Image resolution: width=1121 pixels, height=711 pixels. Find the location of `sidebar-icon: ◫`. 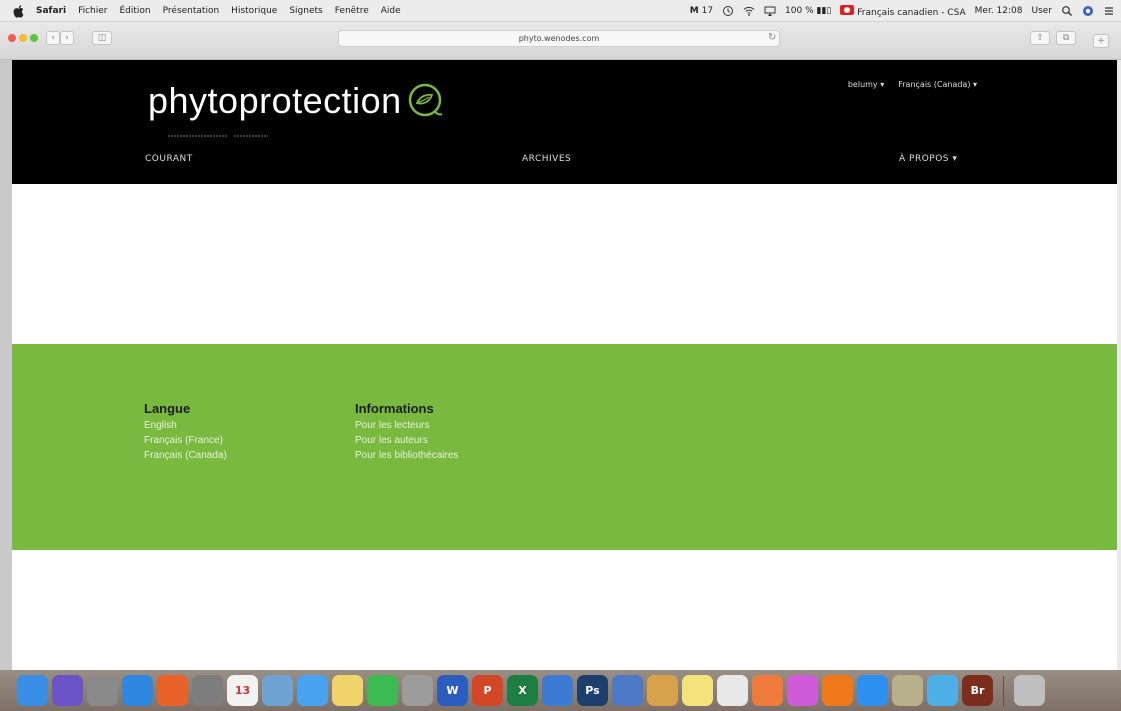

sidebar-icon: ◫ is located at coordinates (102, 38).